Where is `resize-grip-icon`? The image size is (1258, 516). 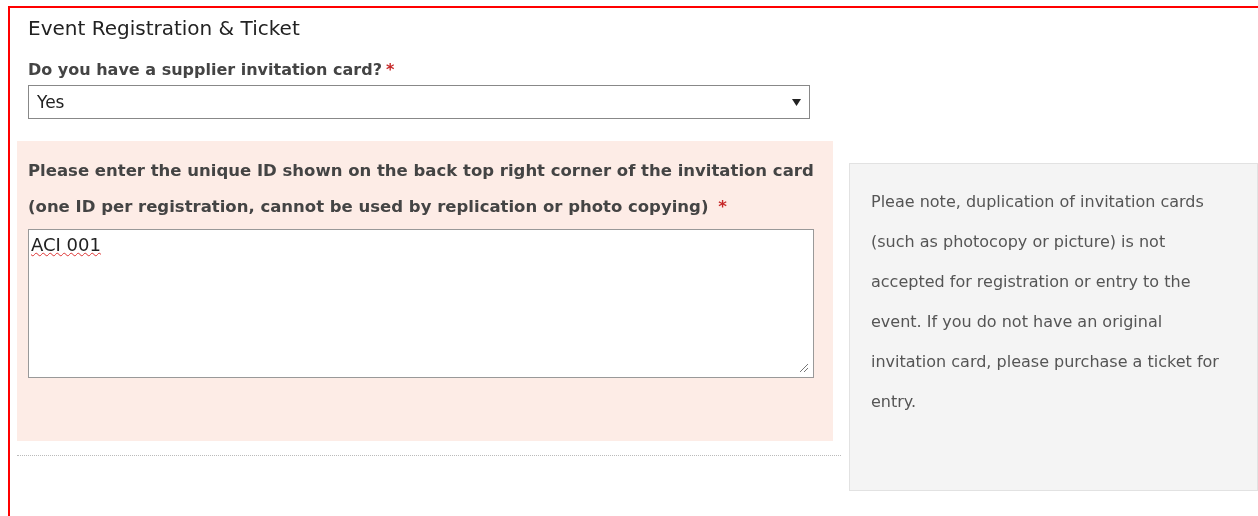
resize-grip-icon is located at coordinates (804, 368).